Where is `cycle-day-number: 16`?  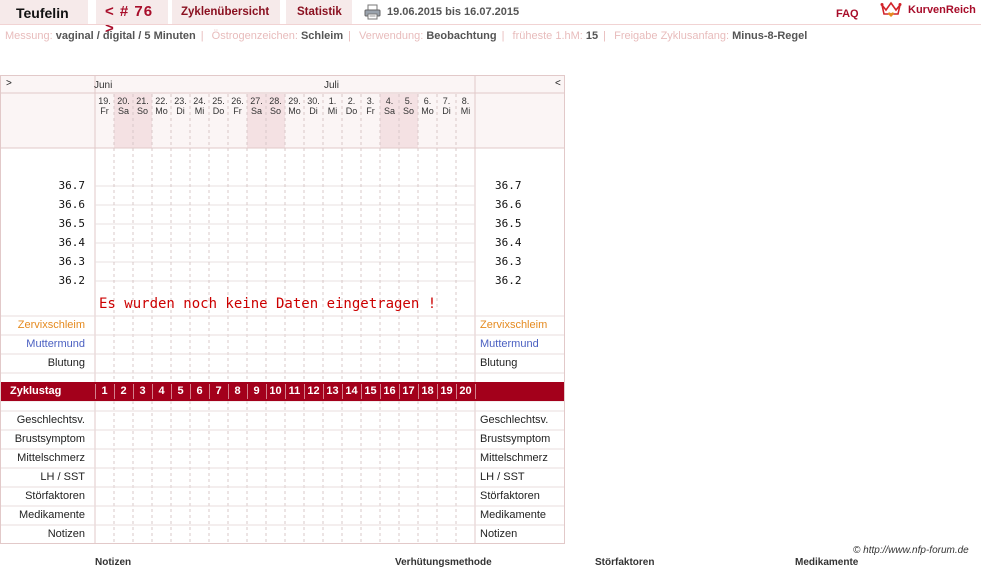
cycle-day-number: 16 is located at coordinates (389, 391).